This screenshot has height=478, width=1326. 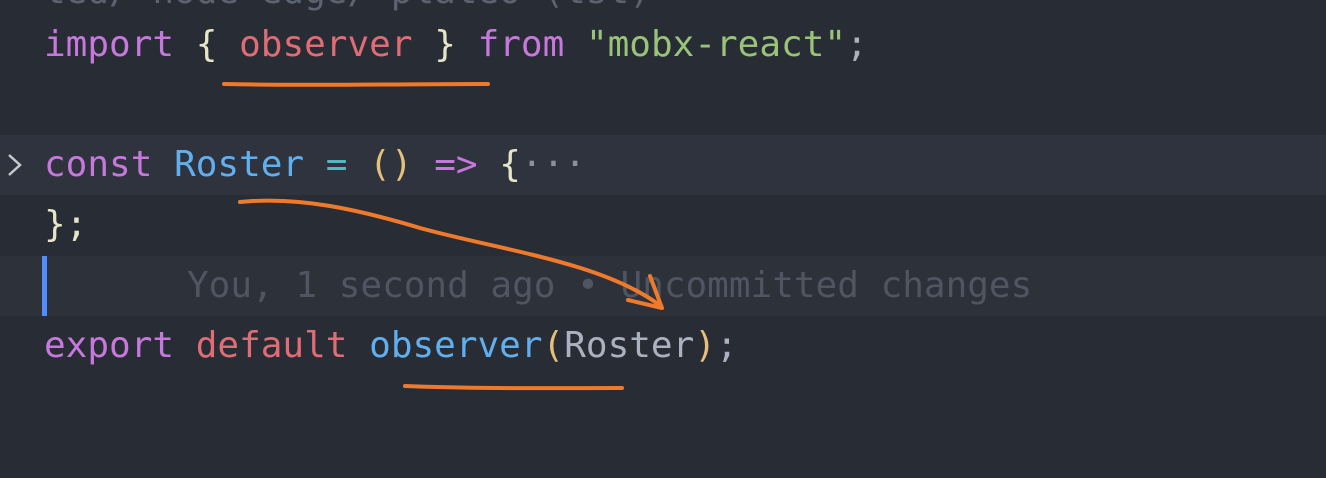 What do you see at coordinates (705, 345) in the screenshot?
I see `paren-close: )` at bounding box center [705, 345].